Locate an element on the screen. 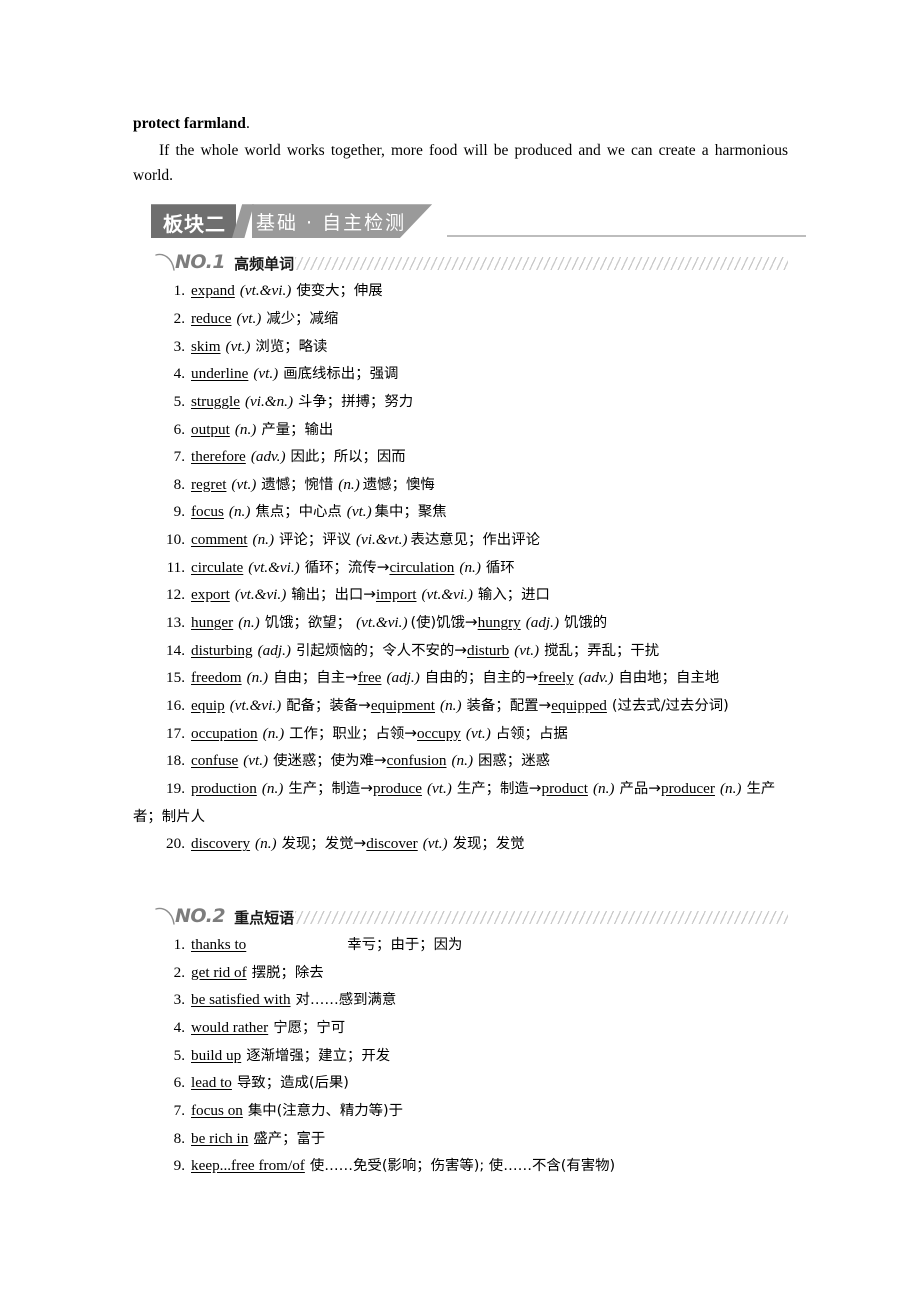 This screenshot has width=920, height=1302. entry-index: 17. is located at coordinates (175, 733).